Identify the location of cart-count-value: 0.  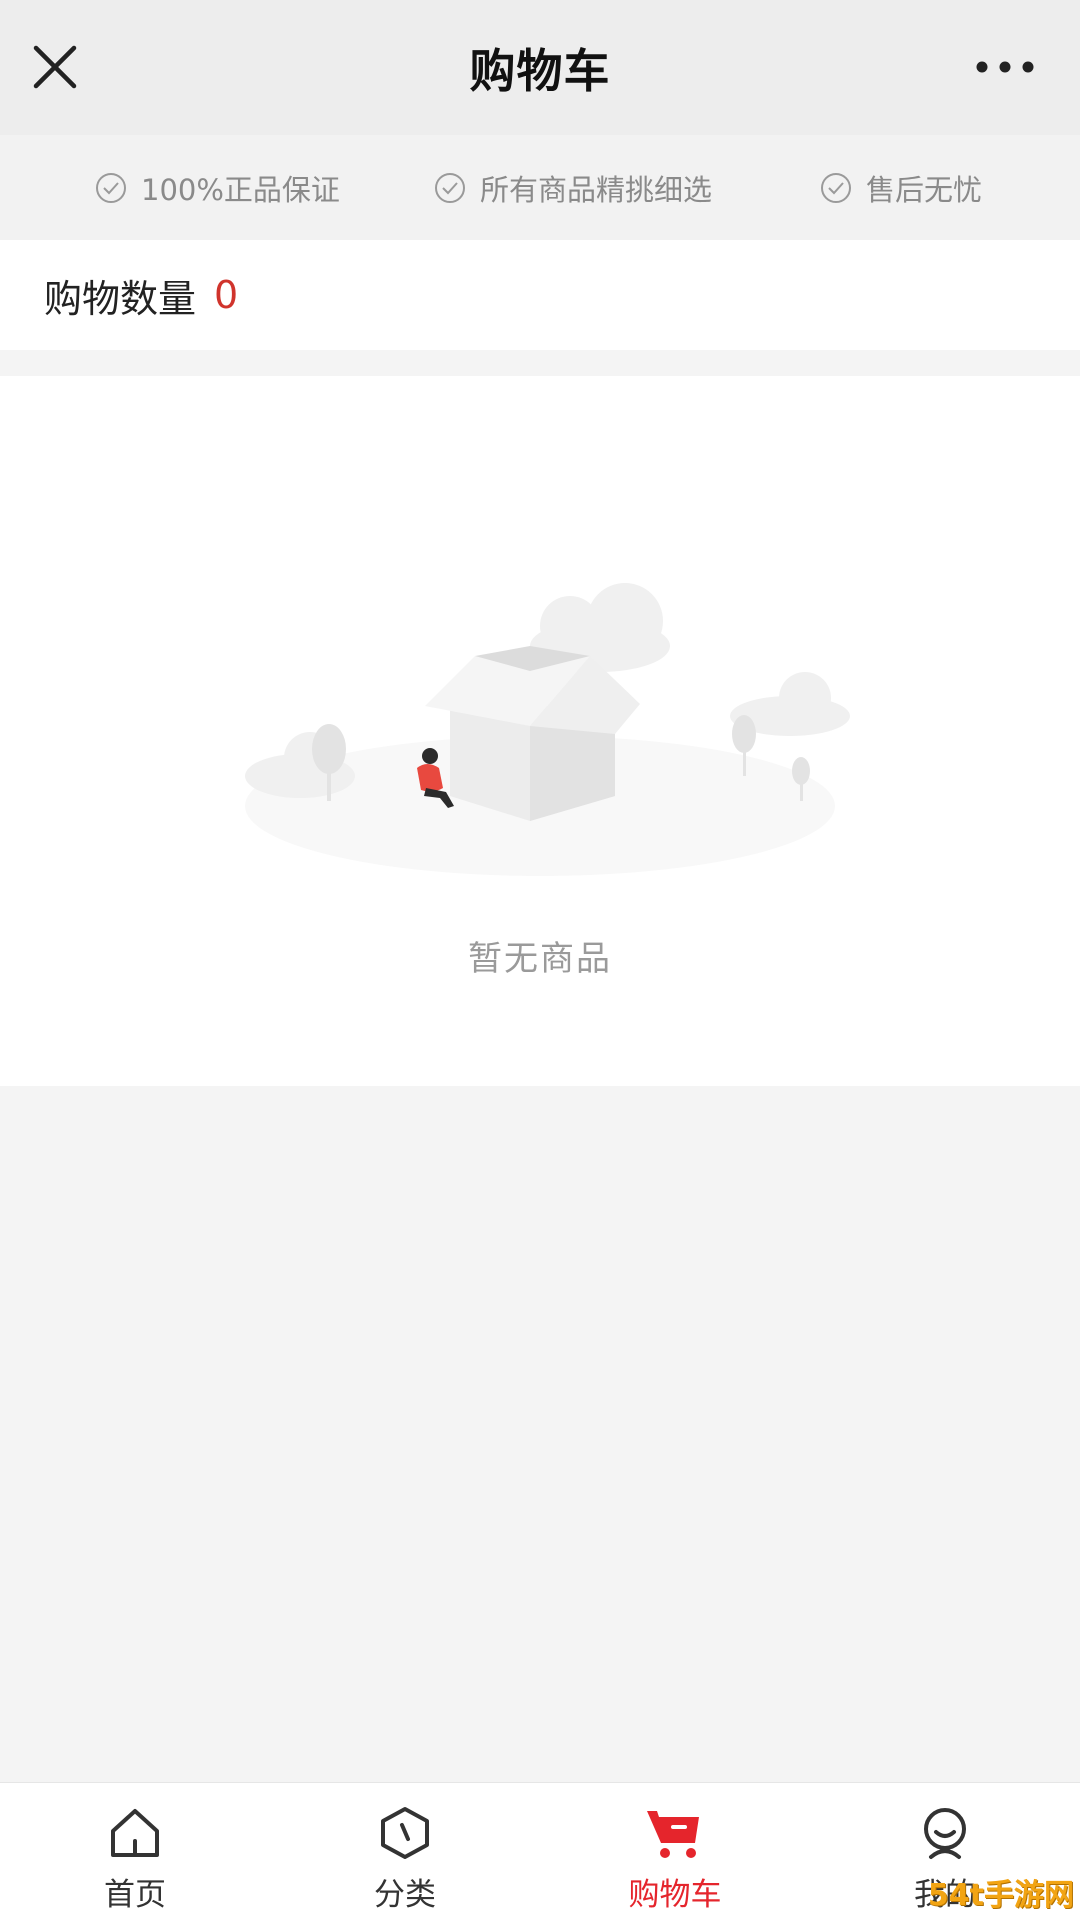
(226, 295).